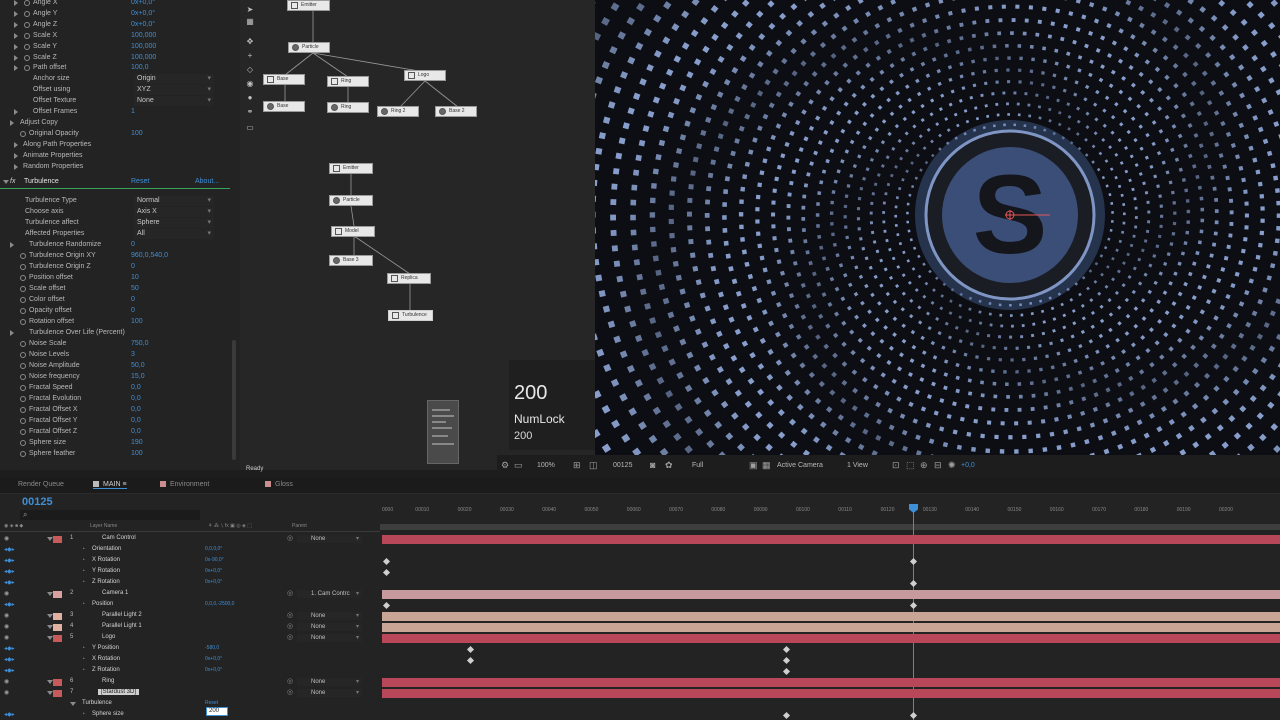 Image resolution: width=1280 pixels, height=720 pixels. Describe the element at coordinates (116, 245) in the screenshot. I see `effect-property: Turbulence Randomize 0` at that location.